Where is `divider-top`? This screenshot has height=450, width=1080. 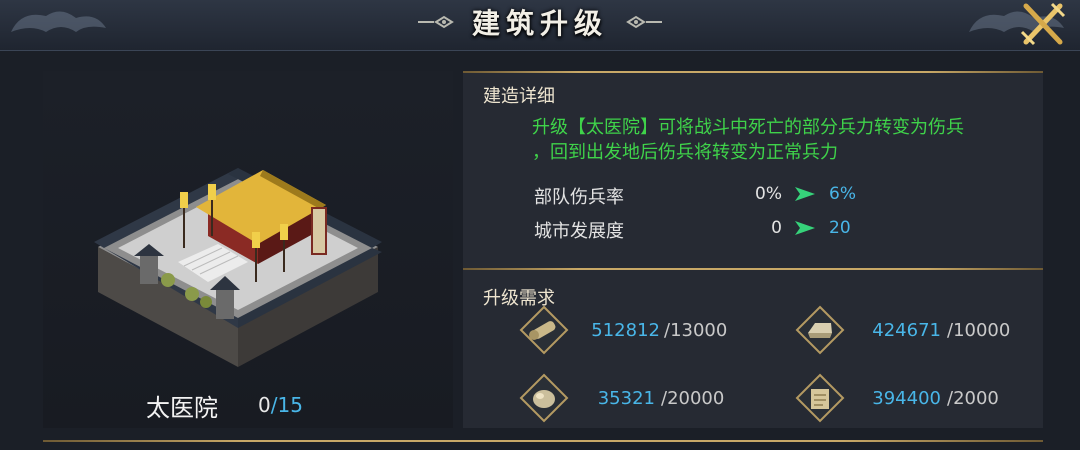 divider-top is located at coordinates (753, 72).